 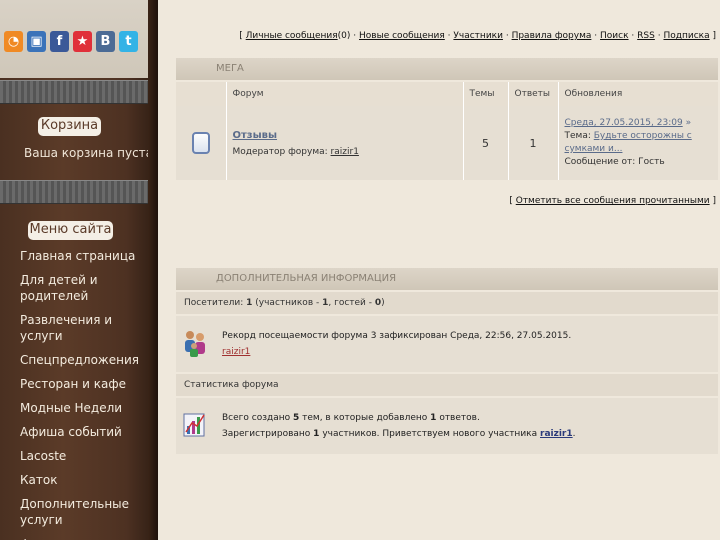 What do you see at coordinates (574, 434) in the screenshot?
I see `stats-text: .` at bounding box center [574, 434].